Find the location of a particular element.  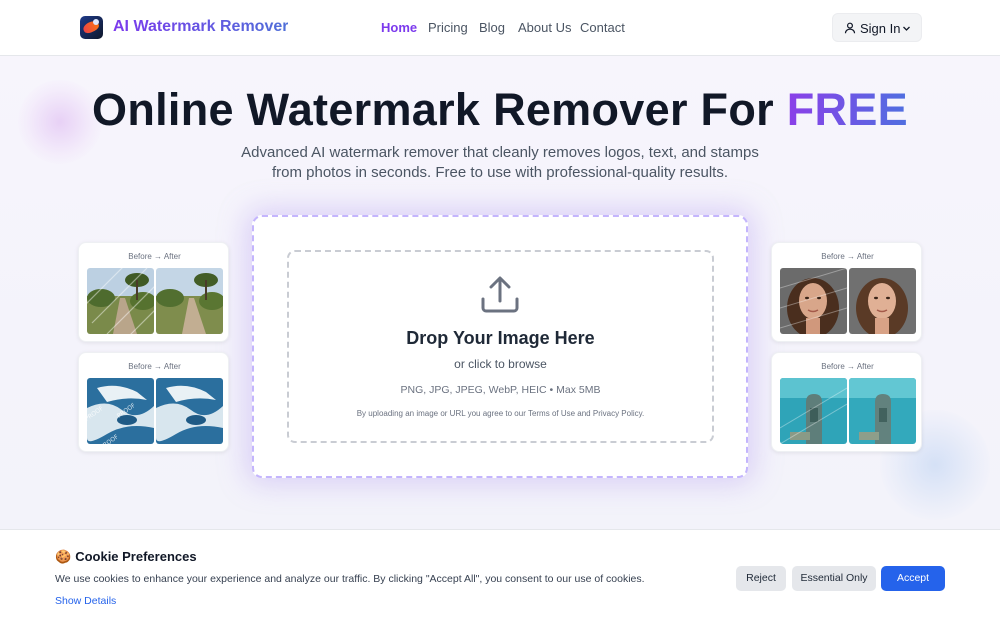

nav-contact: Contact is located at coordinates (602, 27).